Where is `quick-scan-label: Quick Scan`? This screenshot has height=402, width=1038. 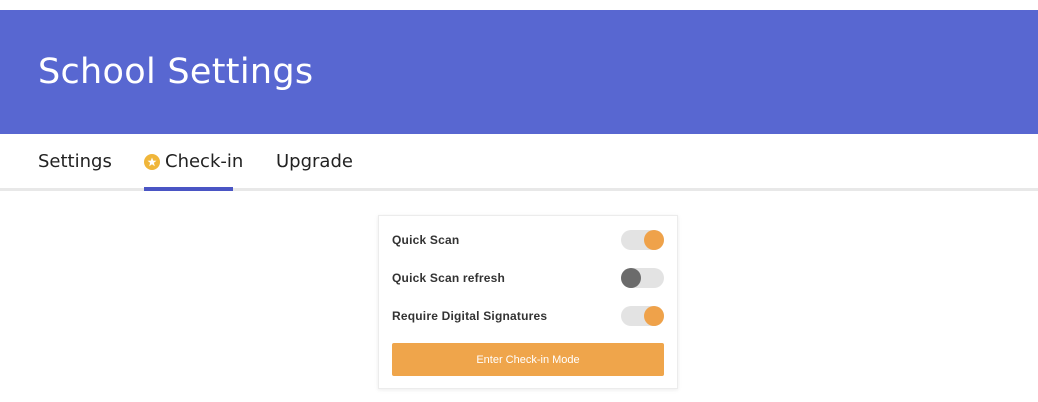 quick-scan-label: Quick Scan is located at coordinates (426, 240).